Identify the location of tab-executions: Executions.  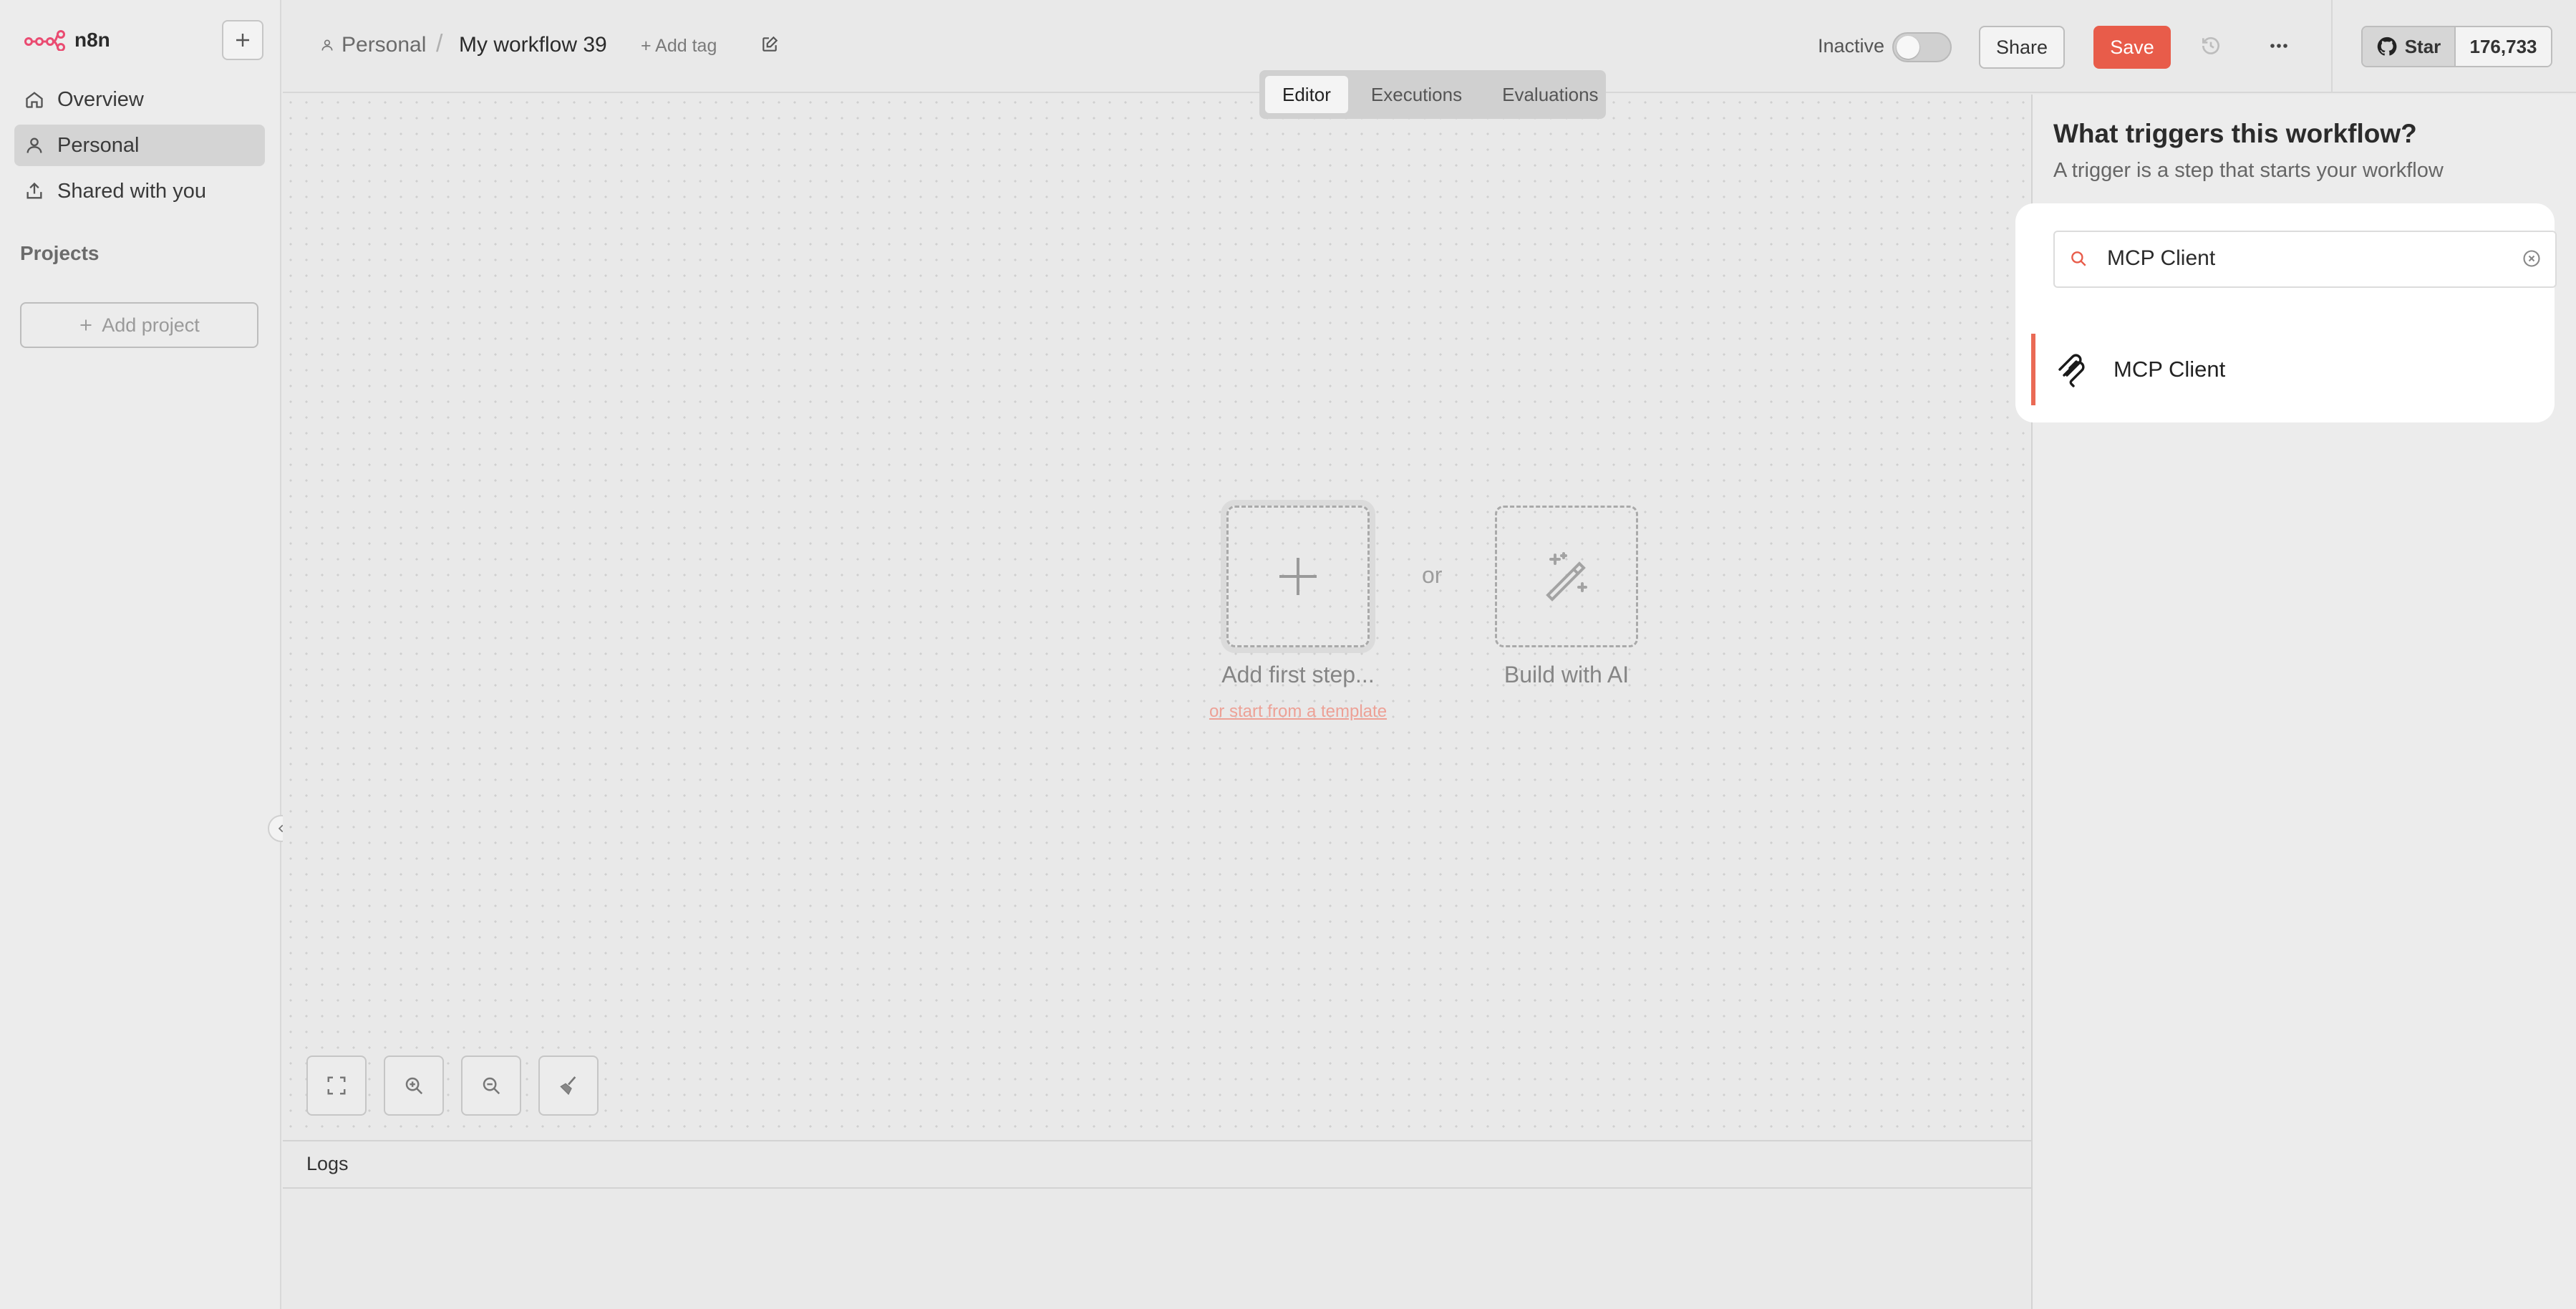
(1417, 94).